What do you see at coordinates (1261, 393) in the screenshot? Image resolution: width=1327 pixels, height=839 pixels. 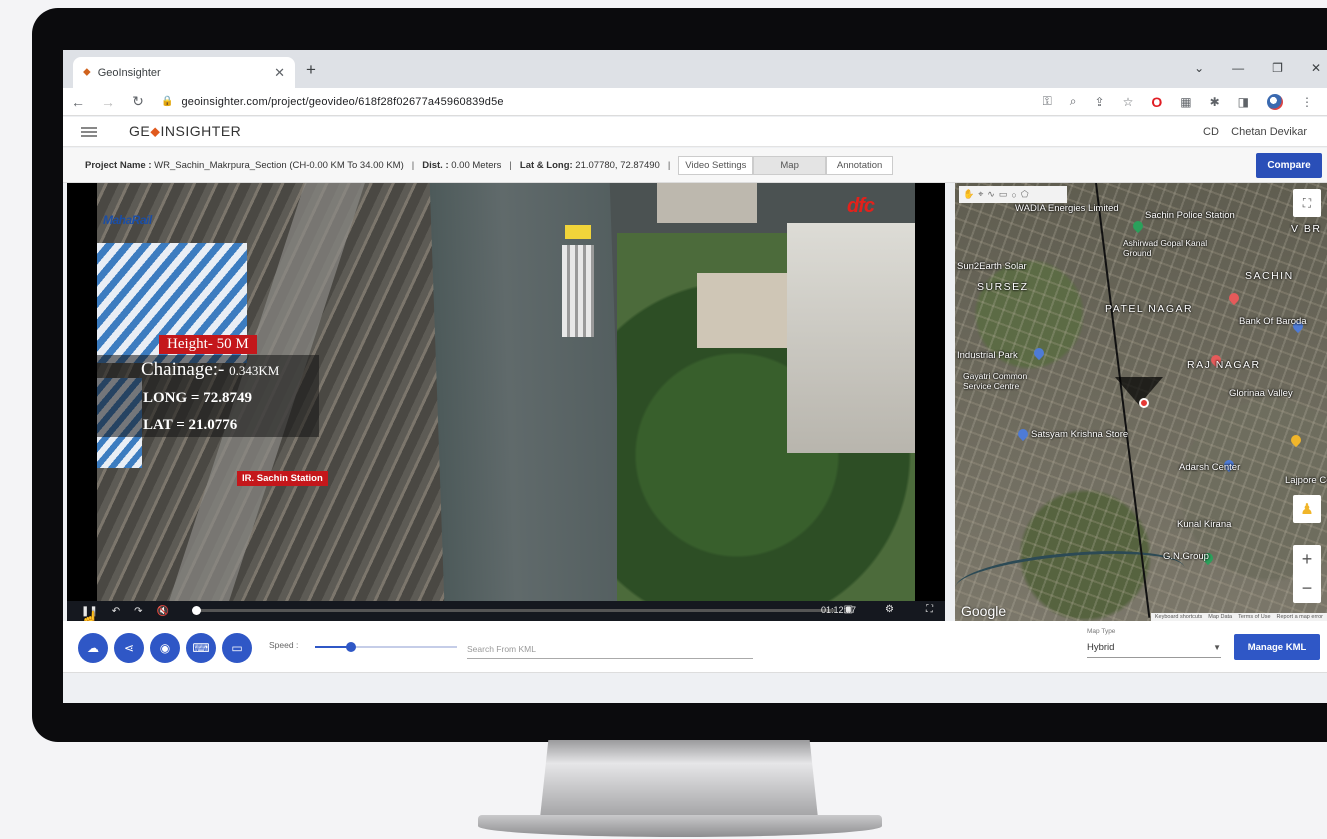 I see `map-label: Glorinaa Valley` at bounding box center [1261, 393].